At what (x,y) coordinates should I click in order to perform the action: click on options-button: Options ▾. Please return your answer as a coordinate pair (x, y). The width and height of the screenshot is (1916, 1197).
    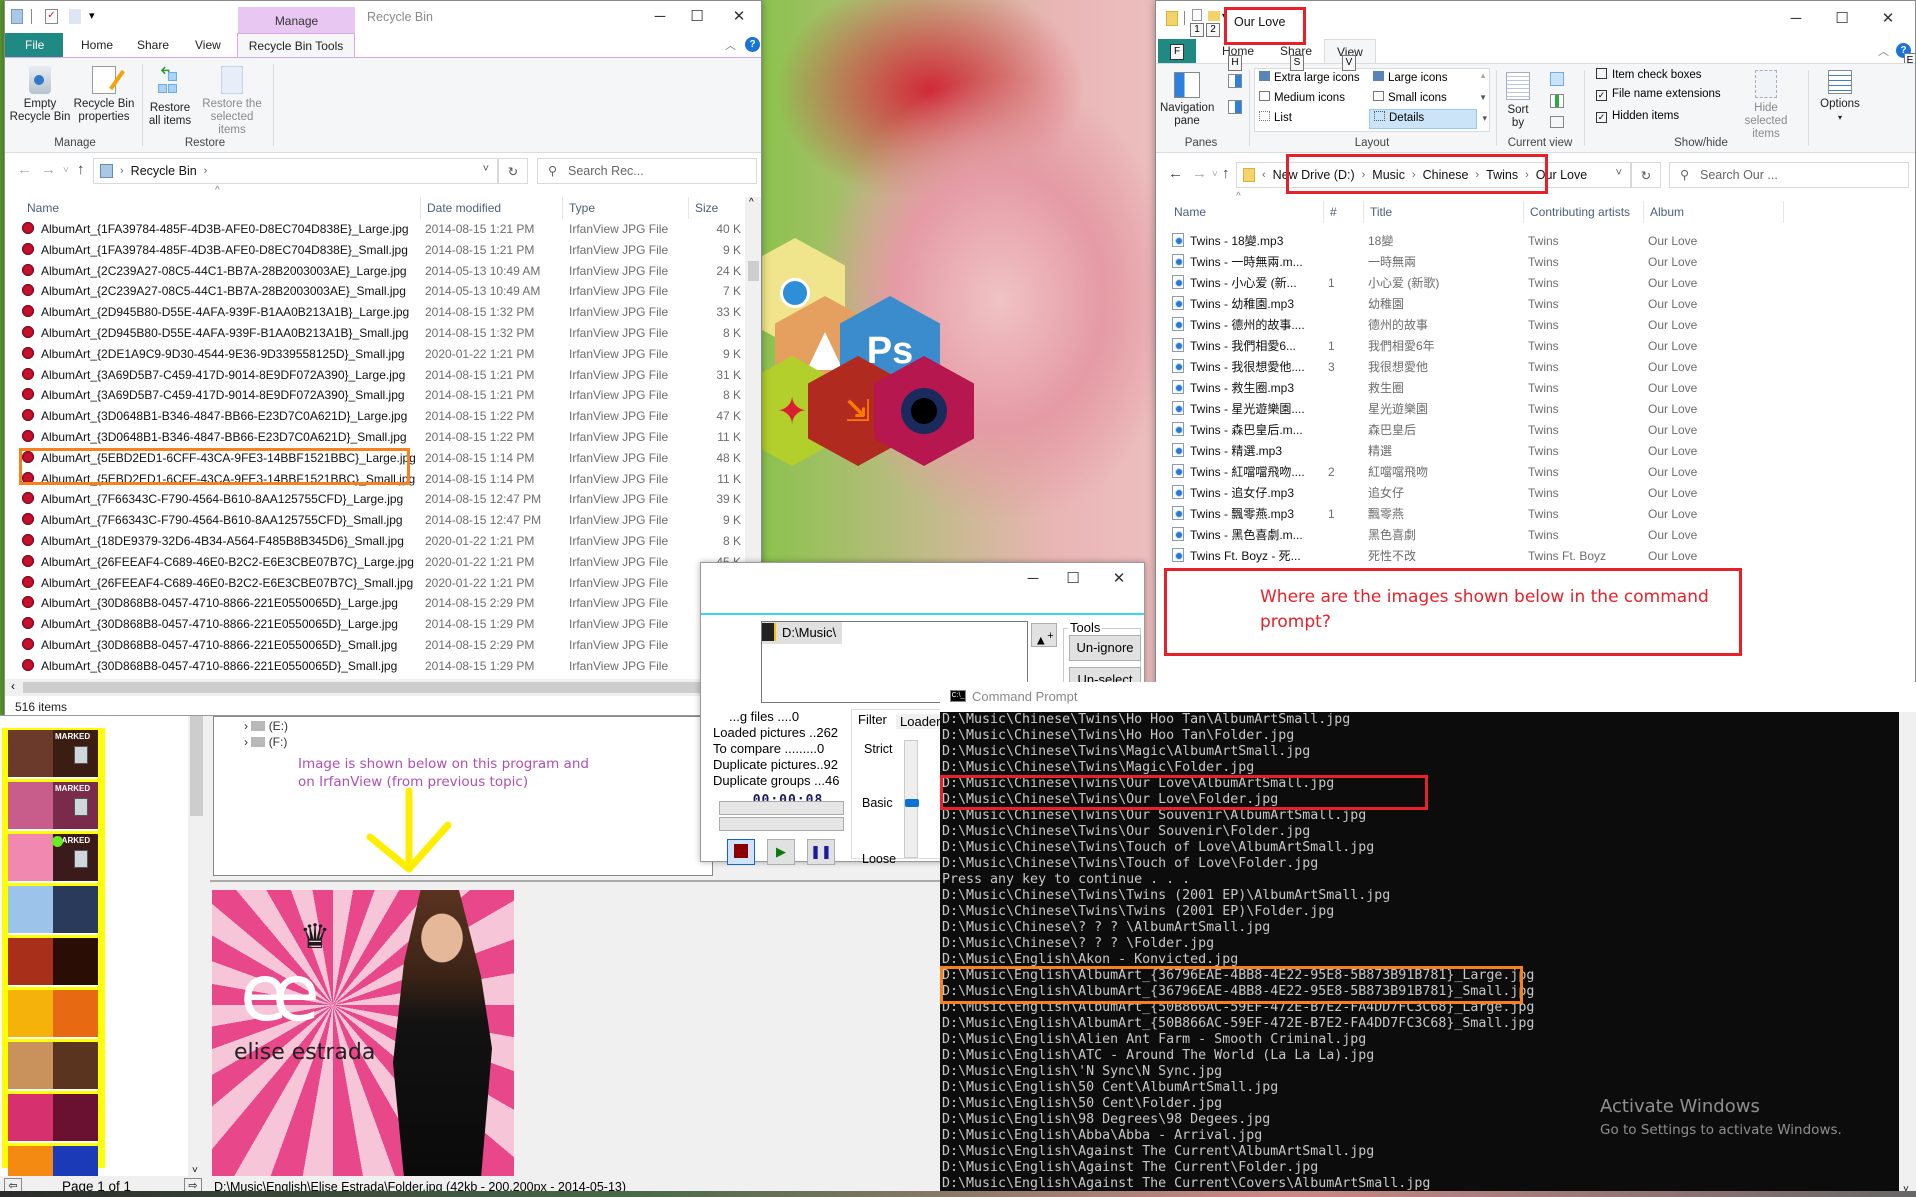
    Looking at the image, I should click on (1840, 97).